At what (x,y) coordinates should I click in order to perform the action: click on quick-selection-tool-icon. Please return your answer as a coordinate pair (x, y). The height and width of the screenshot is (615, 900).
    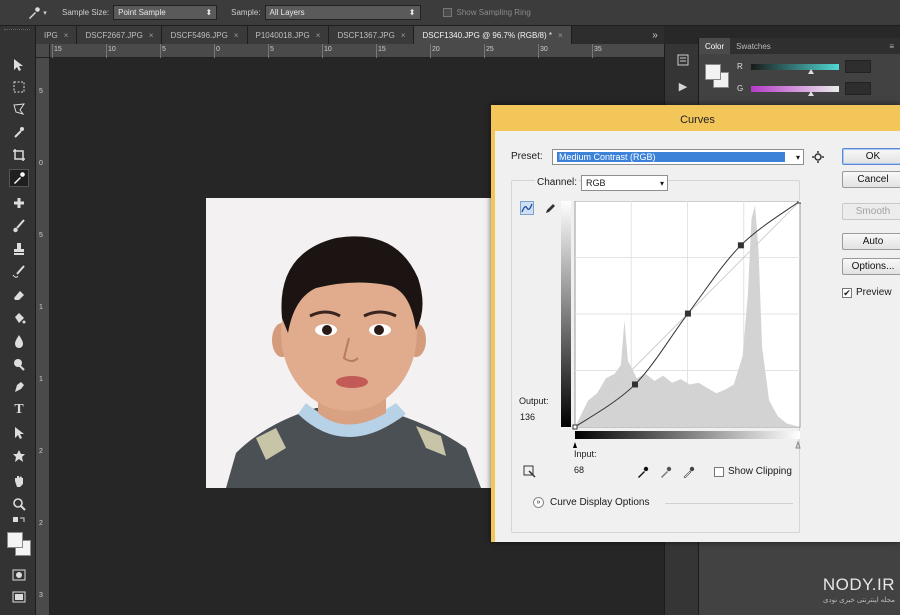
    Looking at the image, I should click on (19, 132).